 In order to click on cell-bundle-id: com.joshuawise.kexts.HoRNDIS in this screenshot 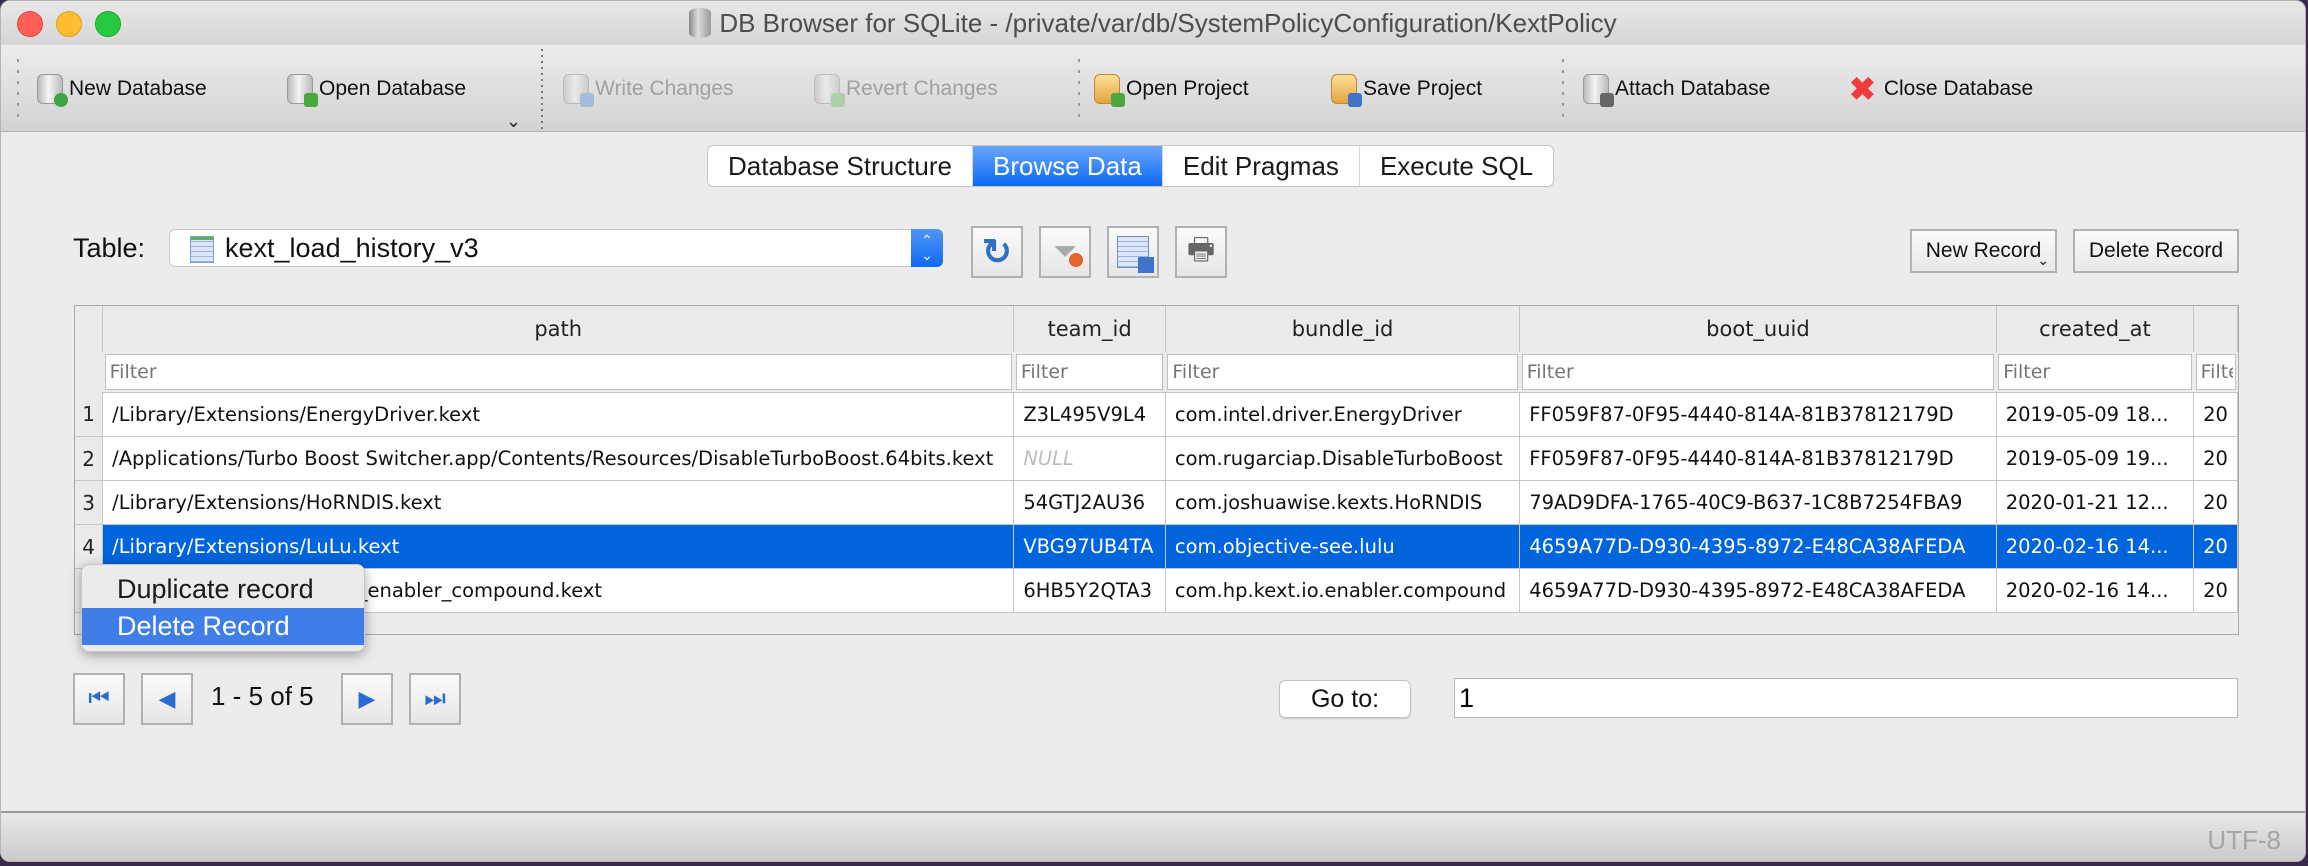, I will do `click(1342, 502)`.